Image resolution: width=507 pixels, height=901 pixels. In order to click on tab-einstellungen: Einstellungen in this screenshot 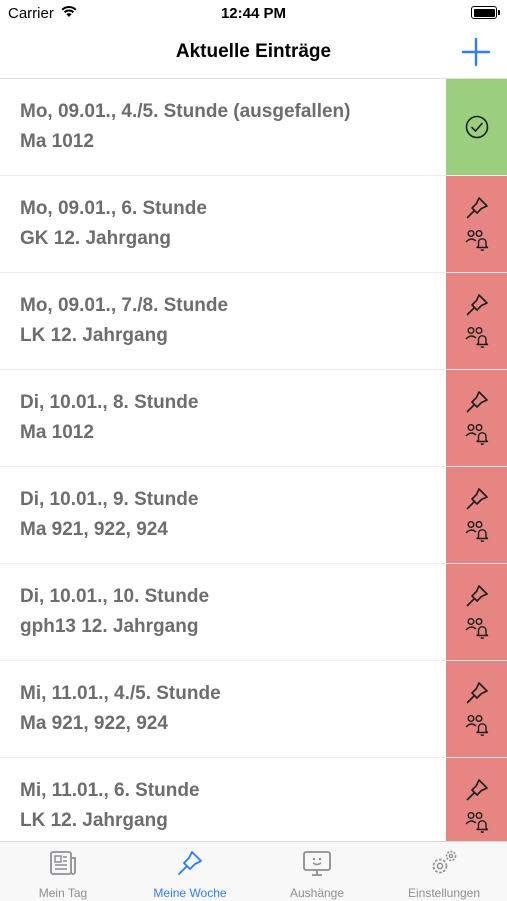, I will do `click(444, 871)`.